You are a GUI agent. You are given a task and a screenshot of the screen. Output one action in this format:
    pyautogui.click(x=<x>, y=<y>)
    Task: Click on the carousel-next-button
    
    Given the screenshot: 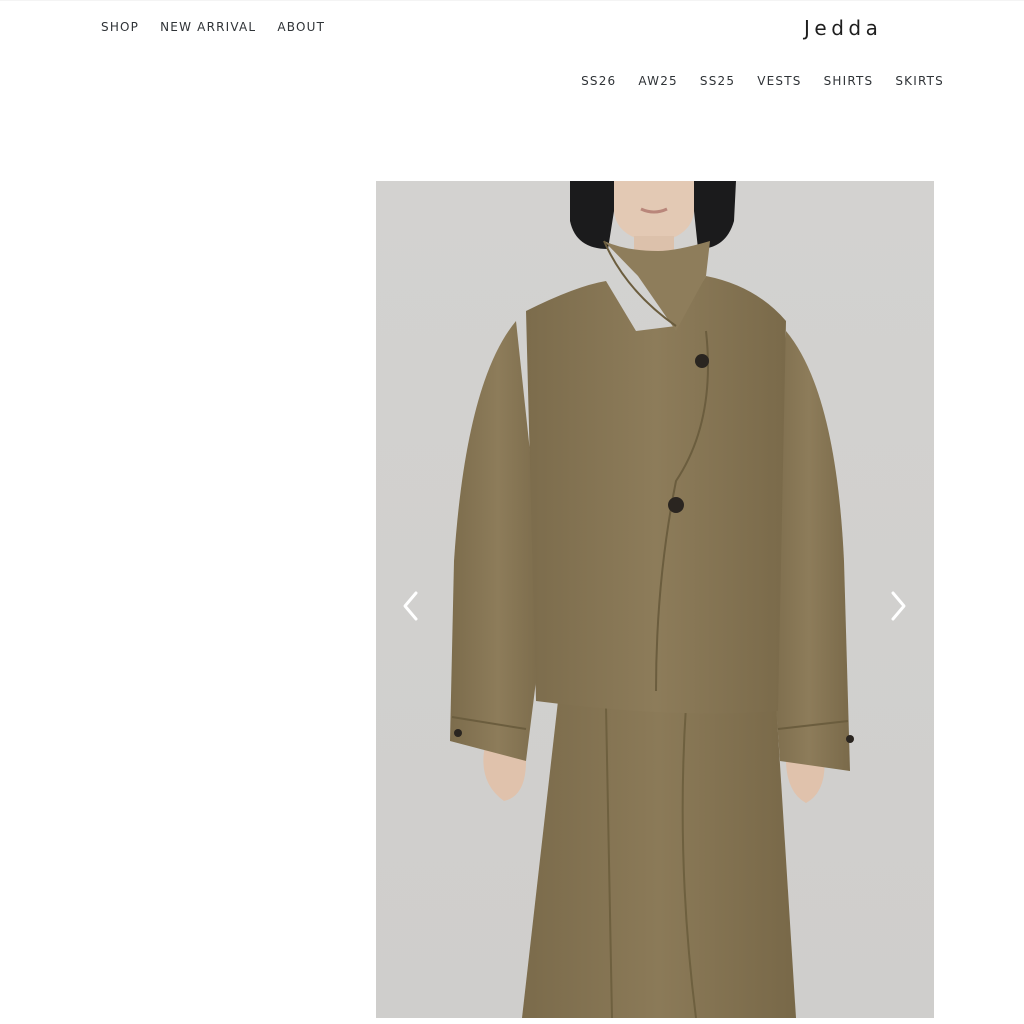 What is the action you would take?
    pyautogui.click(x=898, y=608)
    